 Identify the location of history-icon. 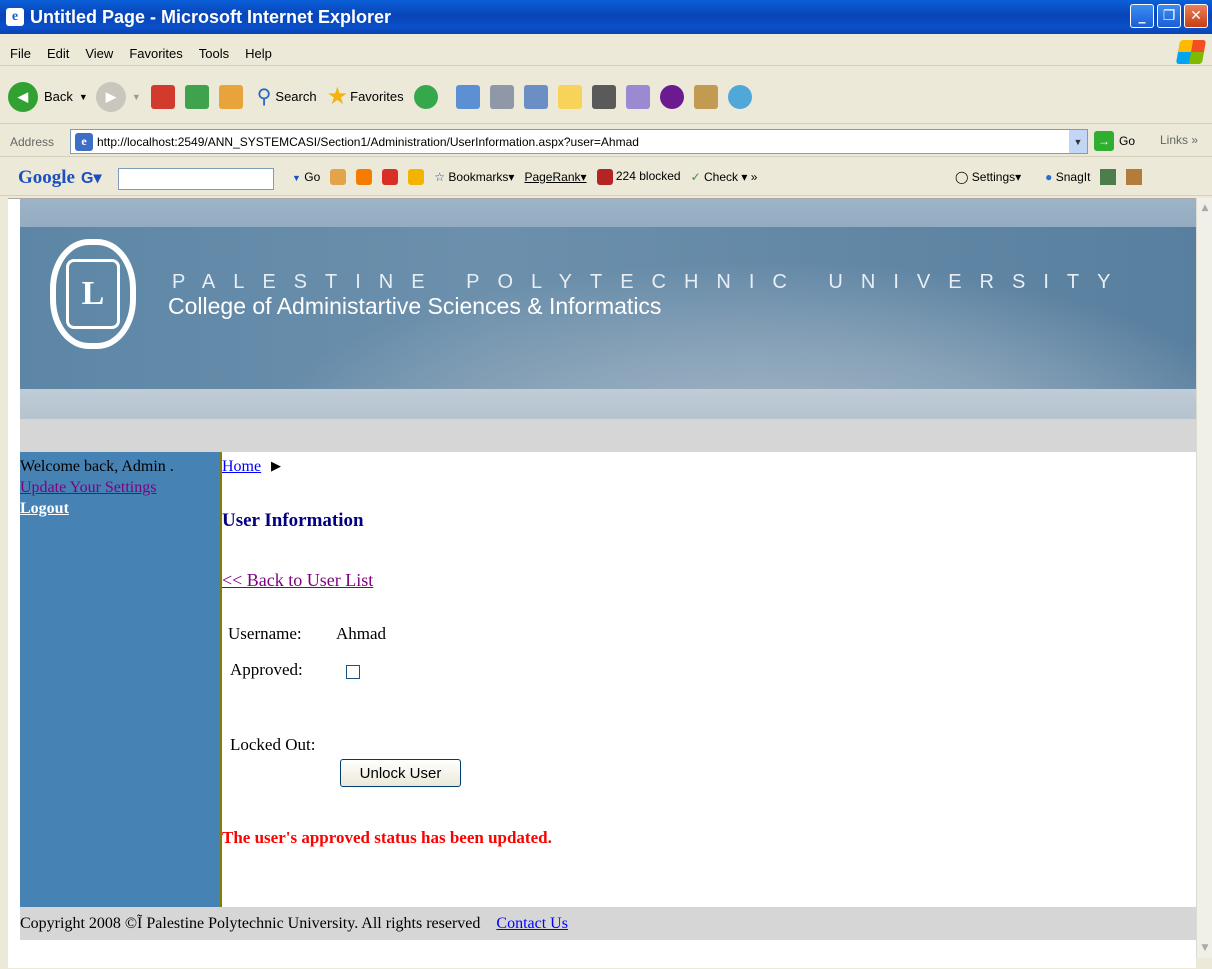
(425, 96).